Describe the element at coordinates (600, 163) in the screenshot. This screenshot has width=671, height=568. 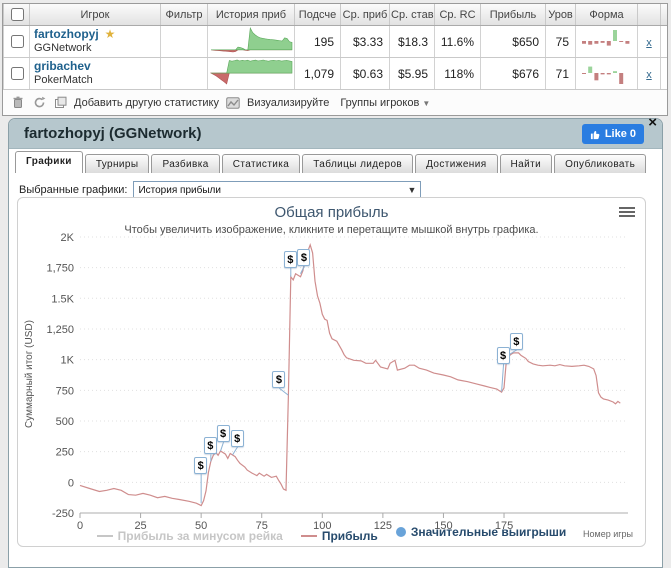
I see `tab-8: Опубликовать` at that location.